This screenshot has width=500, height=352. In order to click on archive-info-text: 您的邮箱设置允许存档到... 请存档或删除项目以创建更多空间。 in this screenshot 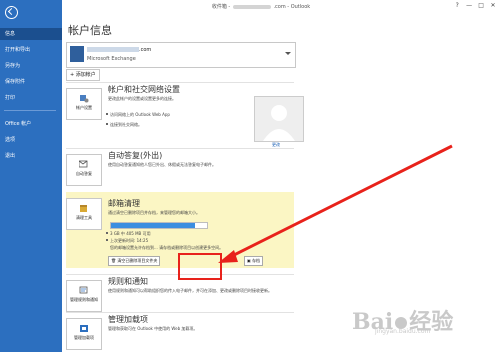, I will do `click(200, 248)`.